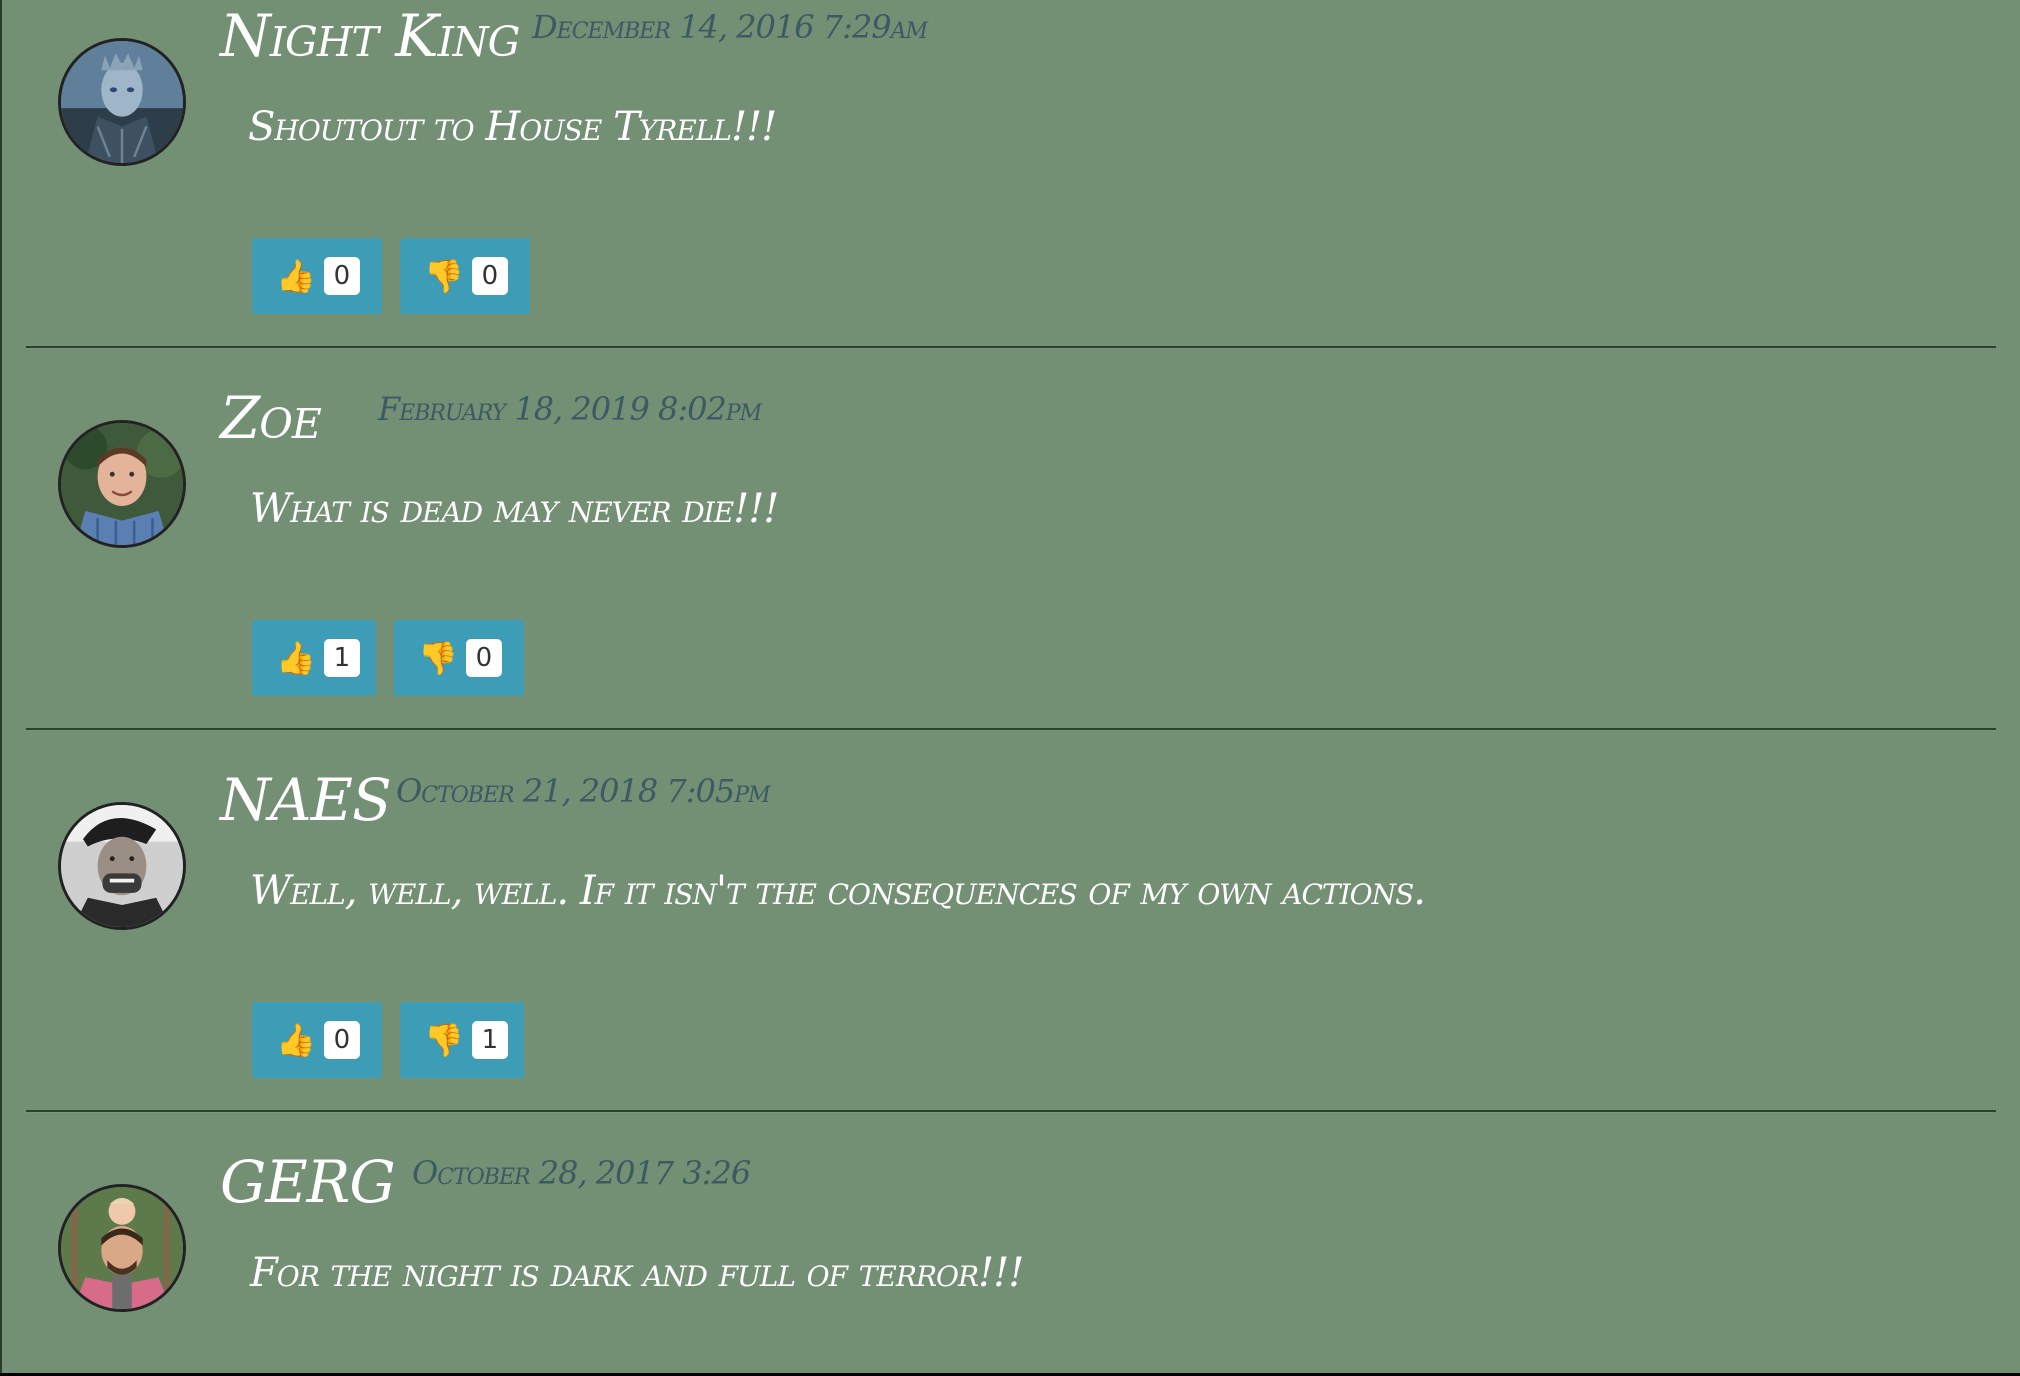  What do you see at coordinates (306, 800) in the screenshot?
I see `comment-username: NAES` at bounding box center [306, 800].